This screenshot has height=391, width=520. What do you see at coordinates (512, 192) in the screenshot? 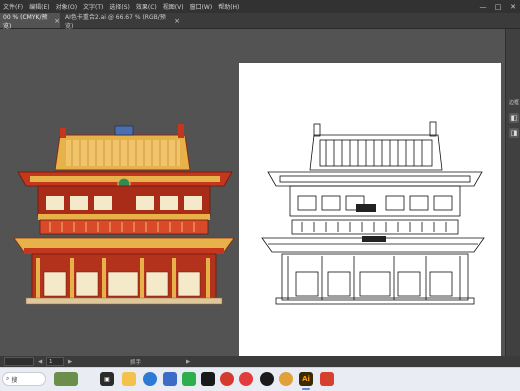
I see `right-panel: 边框 ◧ ◨` at bounding box center [512, 192].